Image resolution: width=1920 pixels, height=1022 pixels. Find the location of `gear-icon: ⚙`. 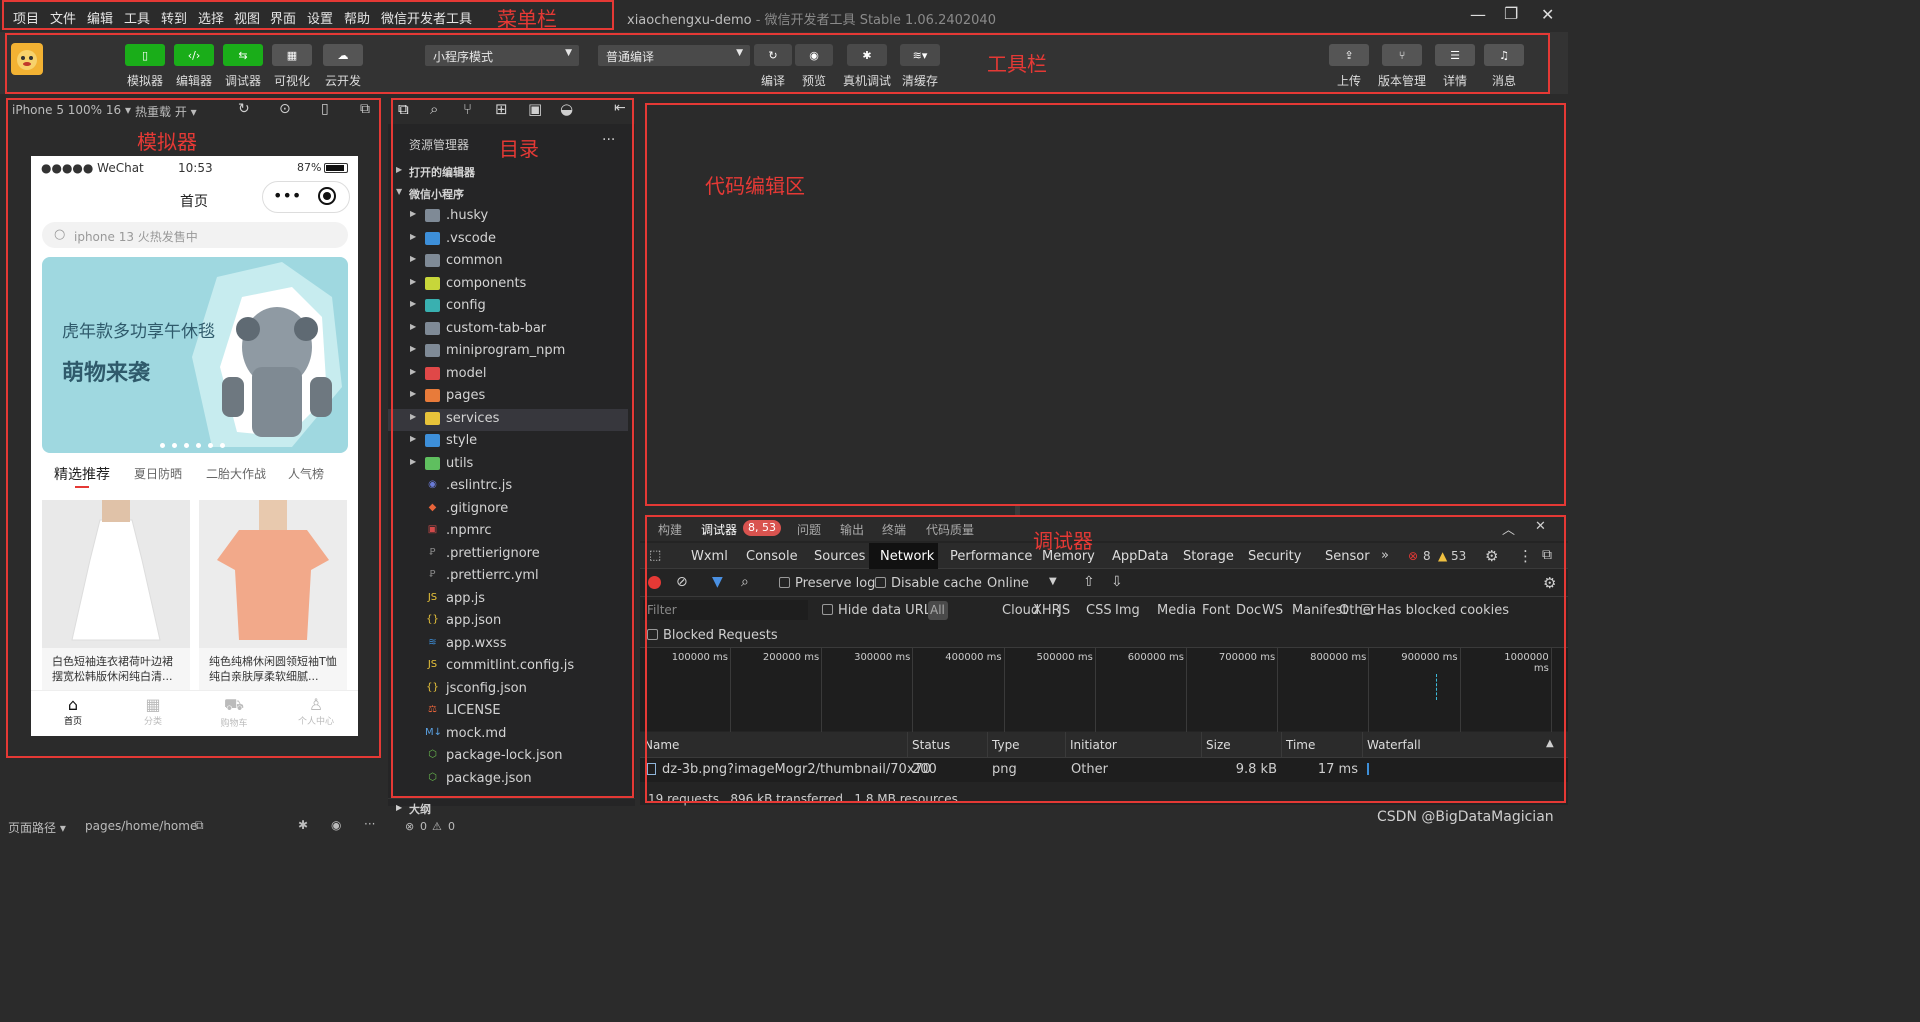

gear-icon: ⚙ is located at coordinates (1491, 556).